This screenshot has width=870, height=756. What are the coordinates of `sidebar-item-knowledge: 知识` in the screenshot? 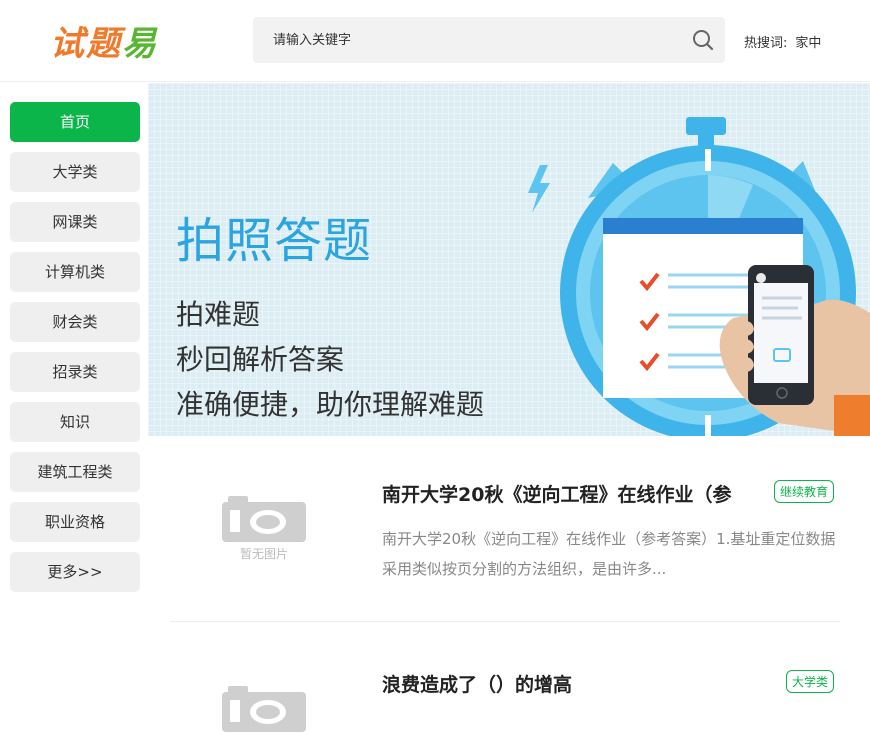 It's located at (75, 422).